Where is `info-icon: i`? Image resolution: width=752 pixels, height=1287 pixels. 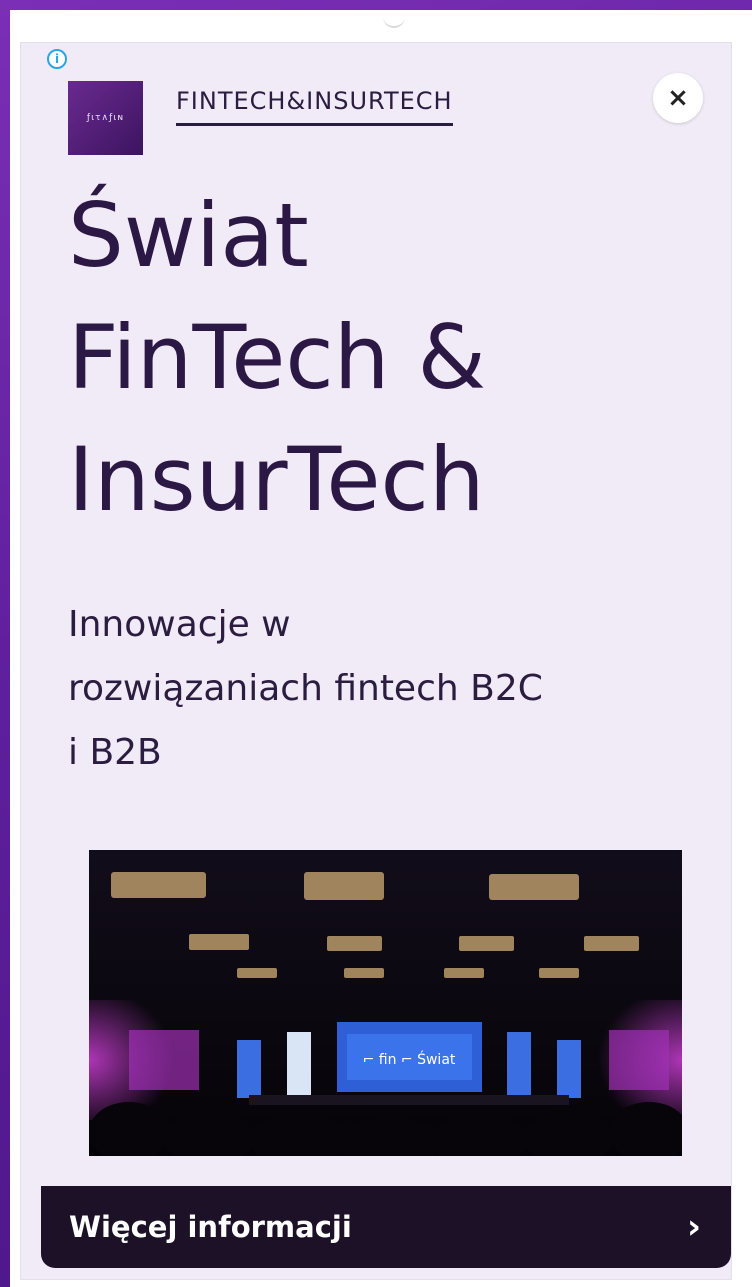 info-icon: i is located at coordinates (57, 59).